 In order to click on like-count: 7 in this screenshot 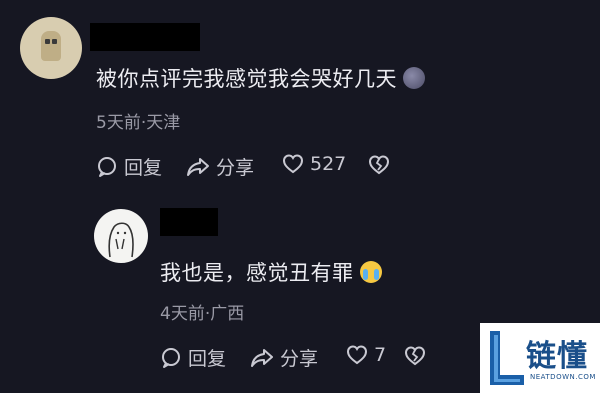, I will do `click(380, 355)`.